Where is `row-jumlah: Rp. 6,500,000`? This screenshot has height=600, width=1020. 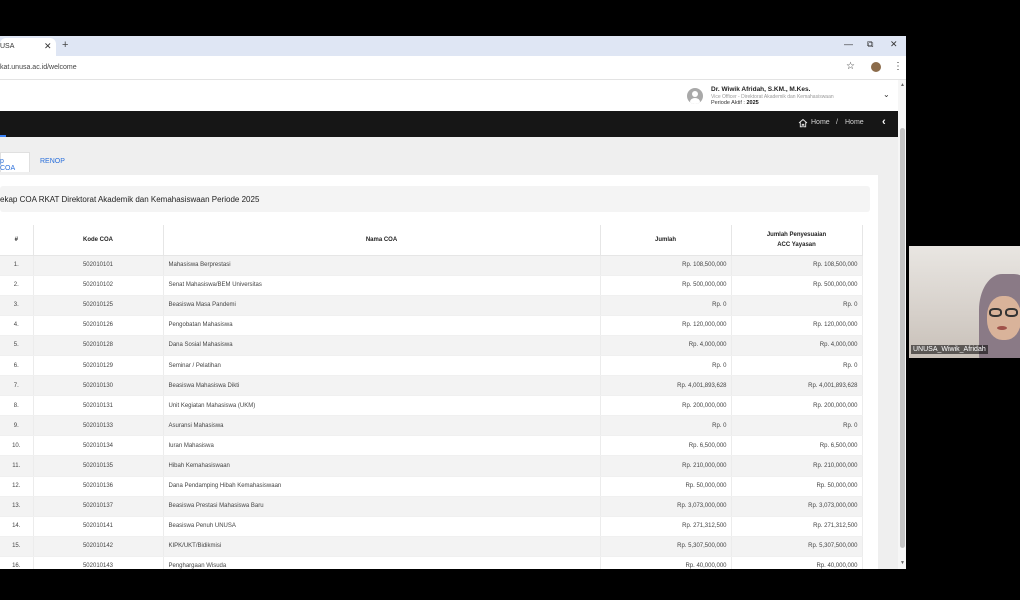 row-jumlah: Rp. 6,500,000 is located at coordinates (666, 446).